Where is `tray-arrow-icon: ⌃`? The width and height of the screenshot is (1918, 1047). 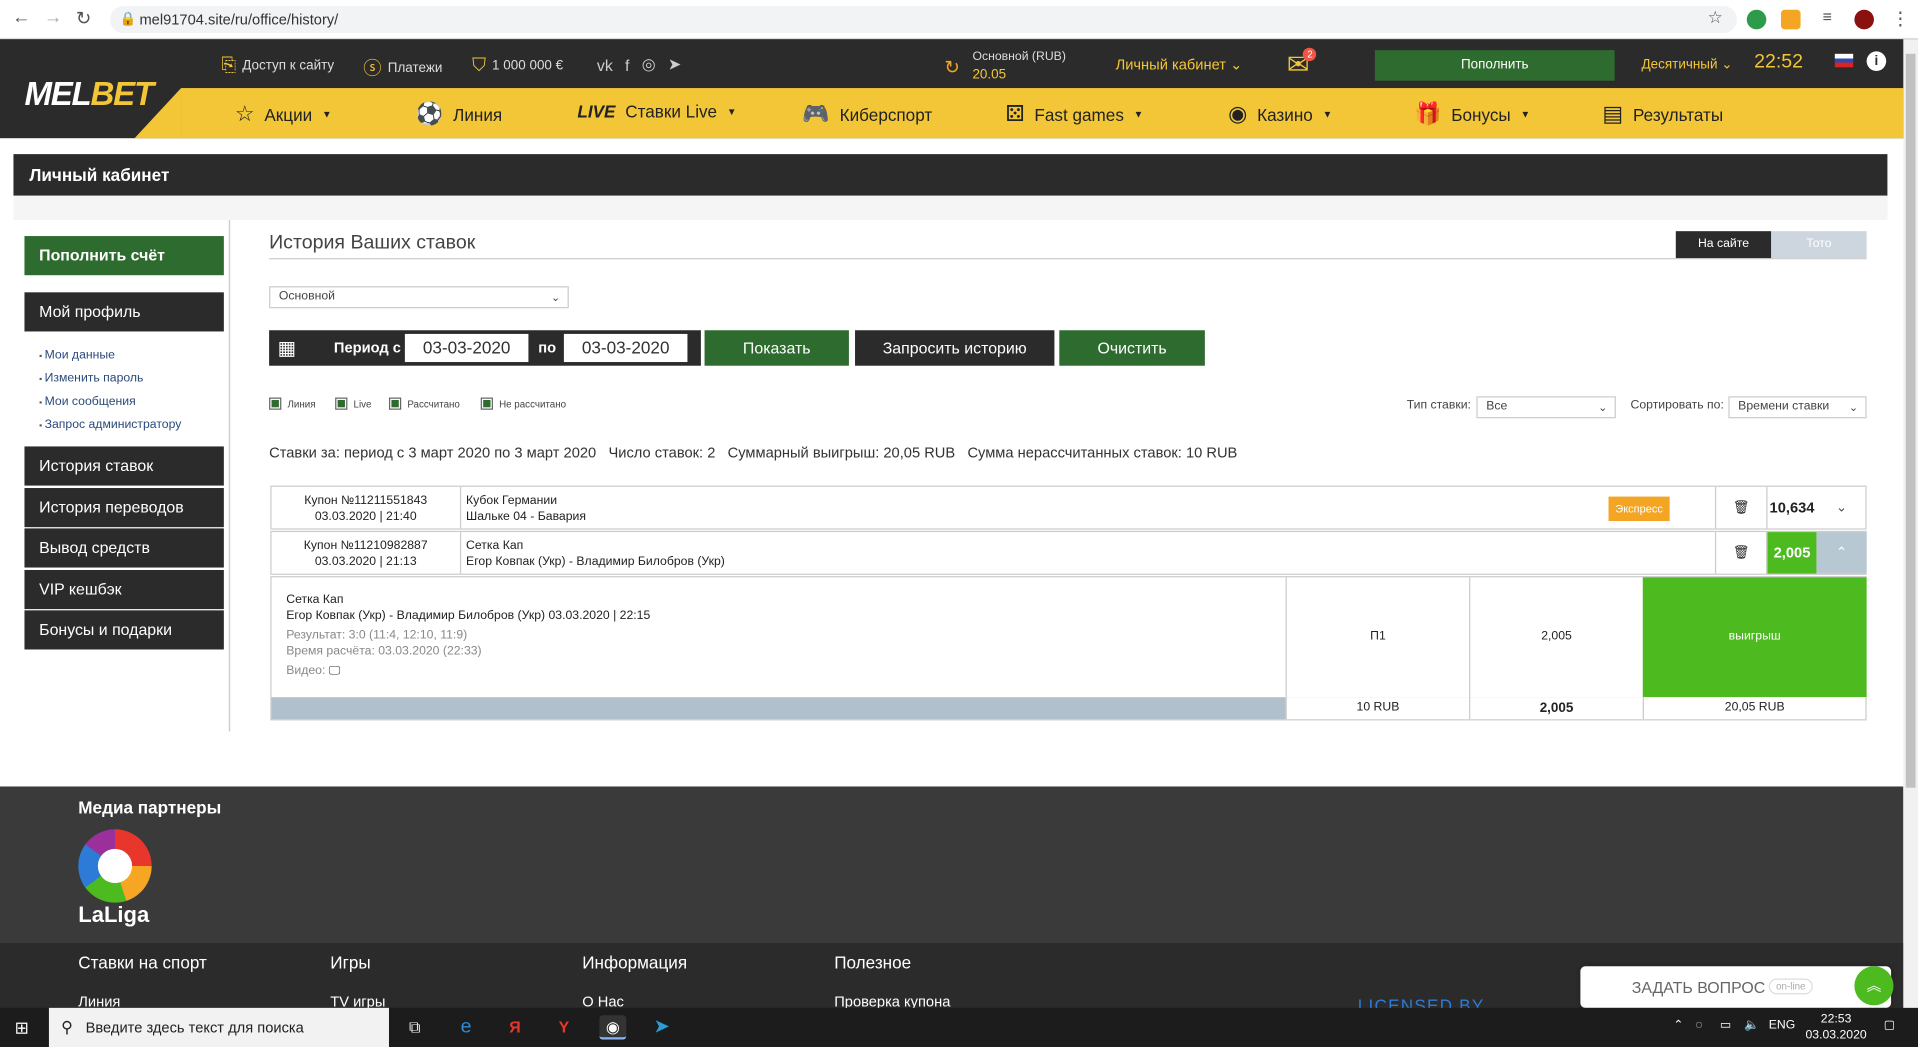 tray-arrow-icon: ⌃ is located at coordinates (1678, 1025).